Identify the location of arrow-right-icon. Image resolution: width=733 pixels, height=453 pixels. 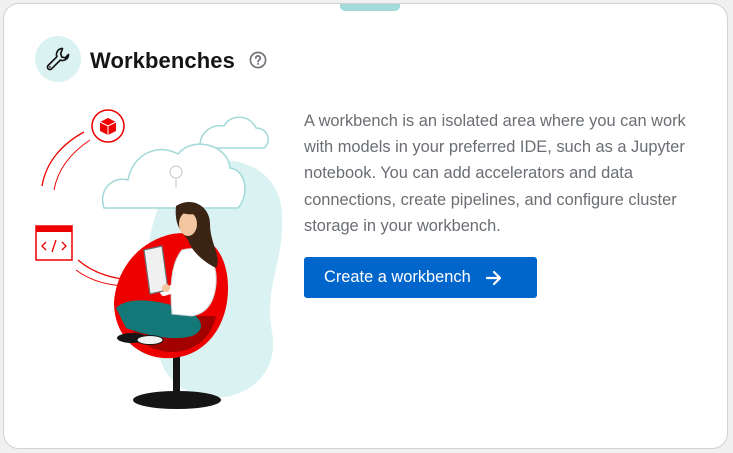
(493, 277).